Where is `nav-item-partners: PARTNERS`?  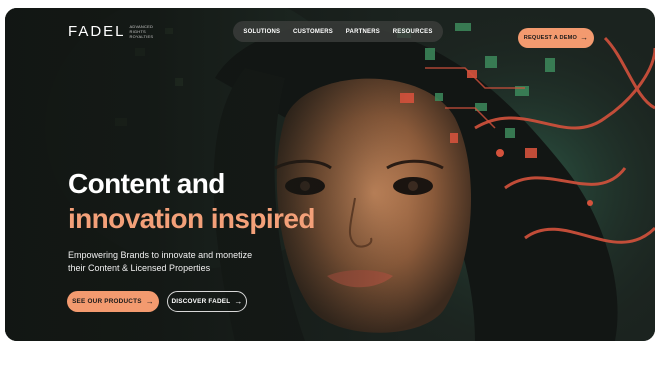
nav-item-partners: PARTNERS is located at coordinates (363, 32).